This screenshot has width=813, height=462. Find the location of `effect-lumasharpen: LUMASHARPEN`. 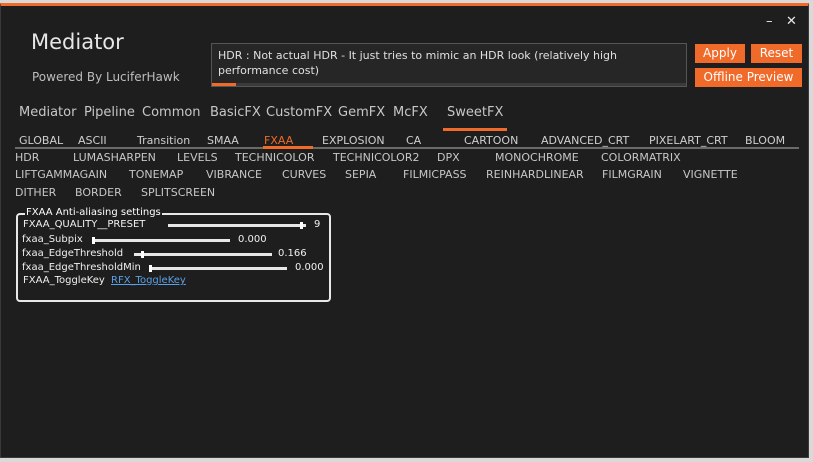

effect-lumasharpen: LUMASHARPEN is located at coordinates (114, 157).